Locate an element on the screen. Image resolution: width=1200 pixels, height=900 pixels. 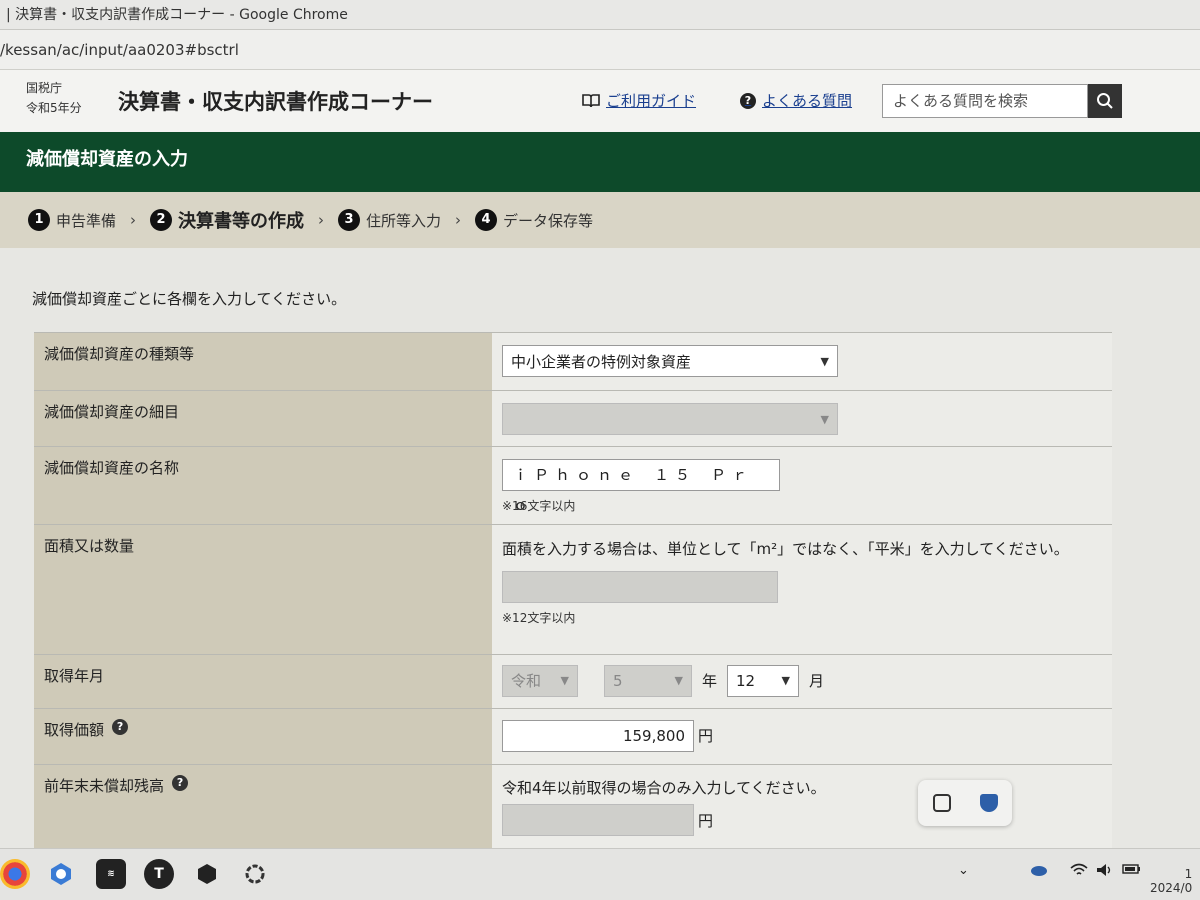
cloud-icon is located at coordinates (1039, 871).